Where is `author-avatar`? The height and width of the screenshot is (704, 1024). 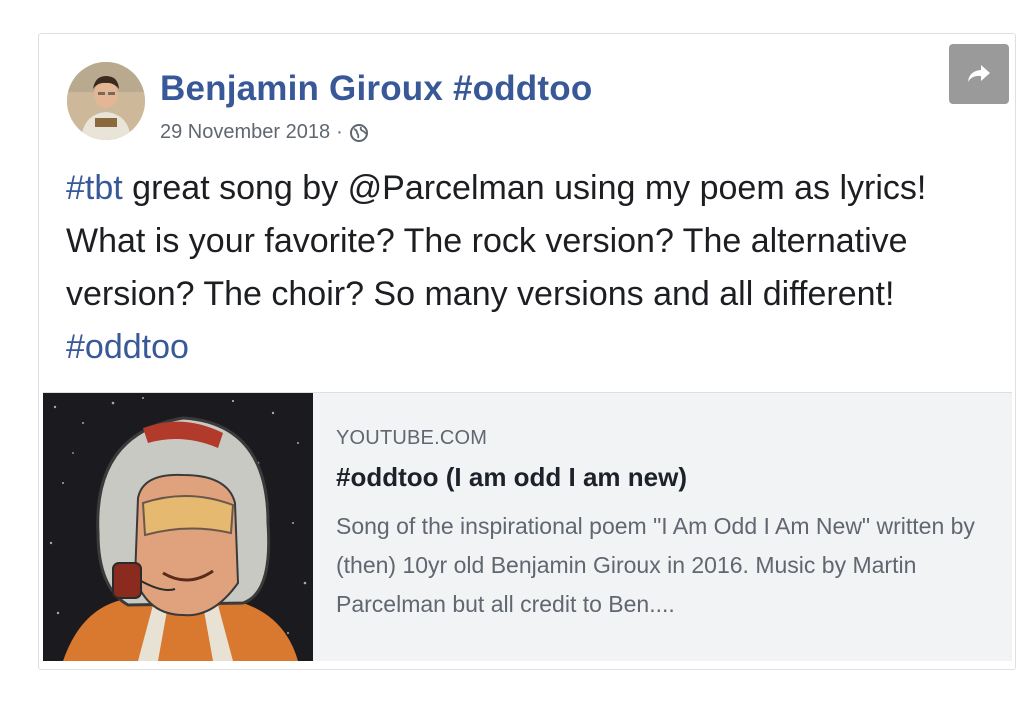
author-avatar is located at coordinates (106, 101).